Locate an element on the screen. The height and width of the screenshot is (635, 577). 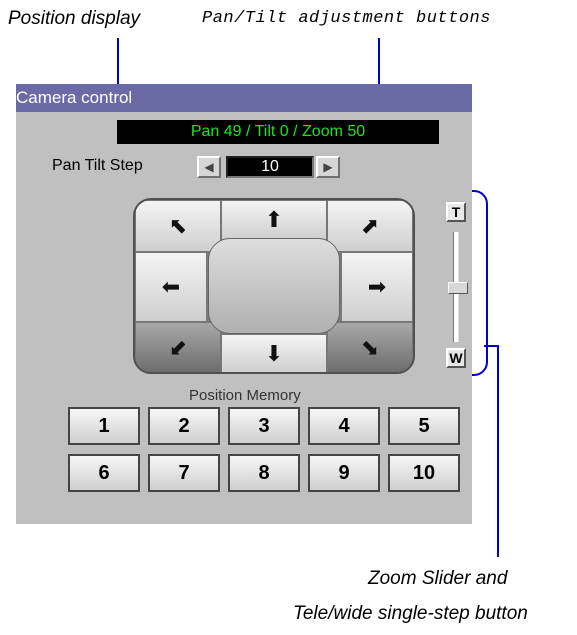
memory-button-6: 6 is located at coordinates (104, 473).